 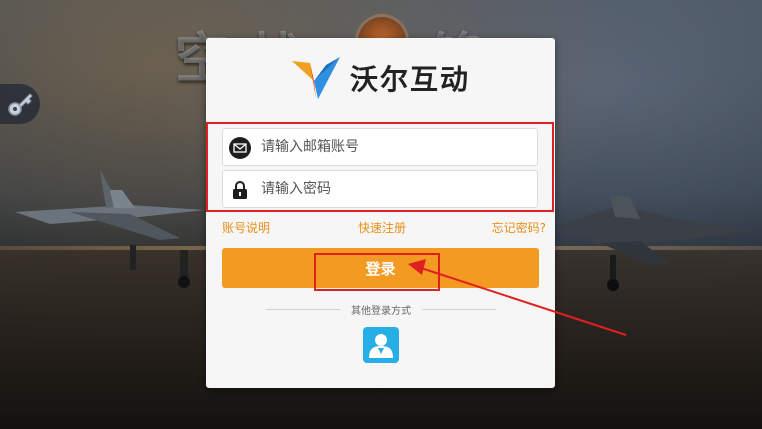 What do you see at coordinates (459, 309) in the screenshot?
I see `divider-line-right` at bounding box center [459, 309].